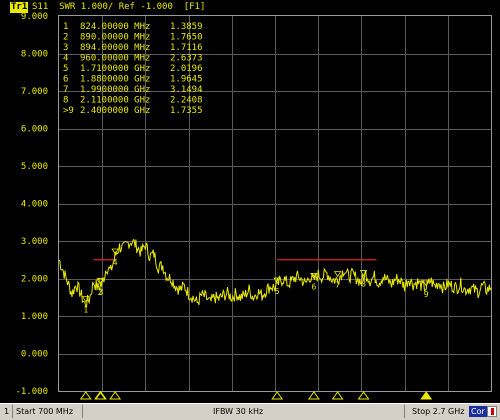 The image size is (500, 420). Describe the element at coordinates (85, 310) in the screenshot. I see `marker-point-label-1: 1` at that location.